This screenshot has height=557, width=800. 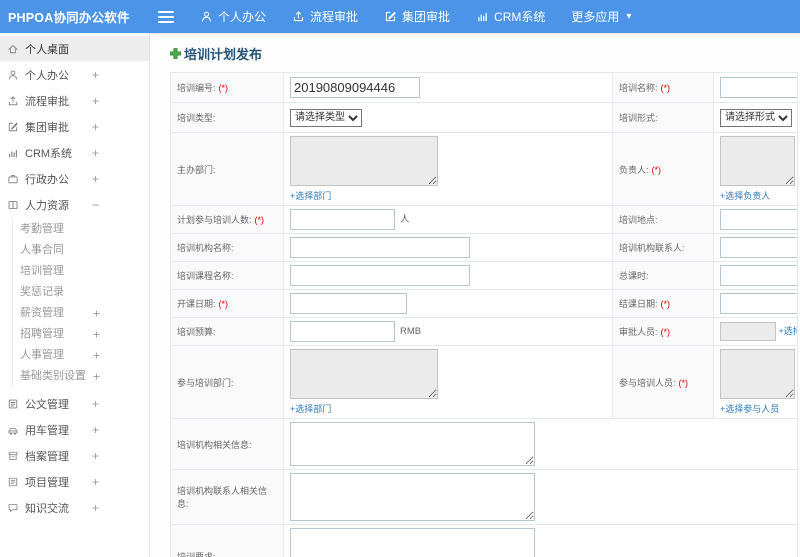 What do you see at coordinates (757, 161) in the screenshot?
I see `leader-textarea` at bounding box center [757, 161].